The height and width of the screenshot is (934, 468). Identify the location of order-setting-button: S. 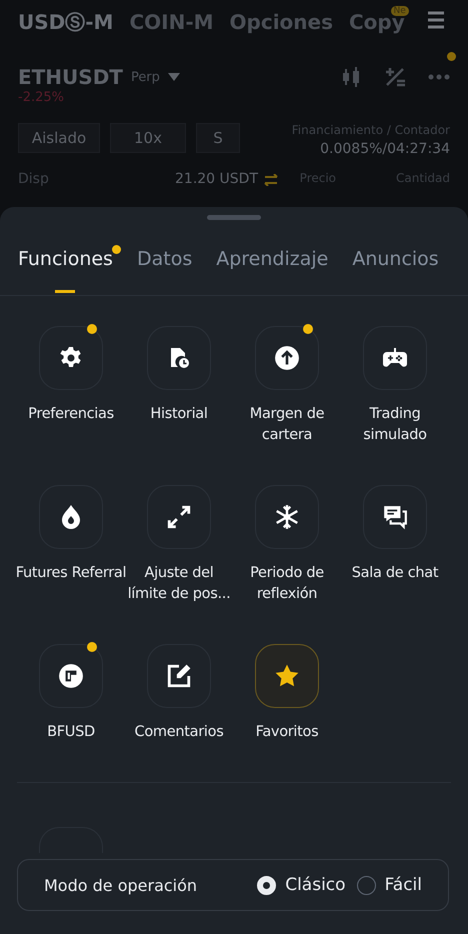
(218, 138).